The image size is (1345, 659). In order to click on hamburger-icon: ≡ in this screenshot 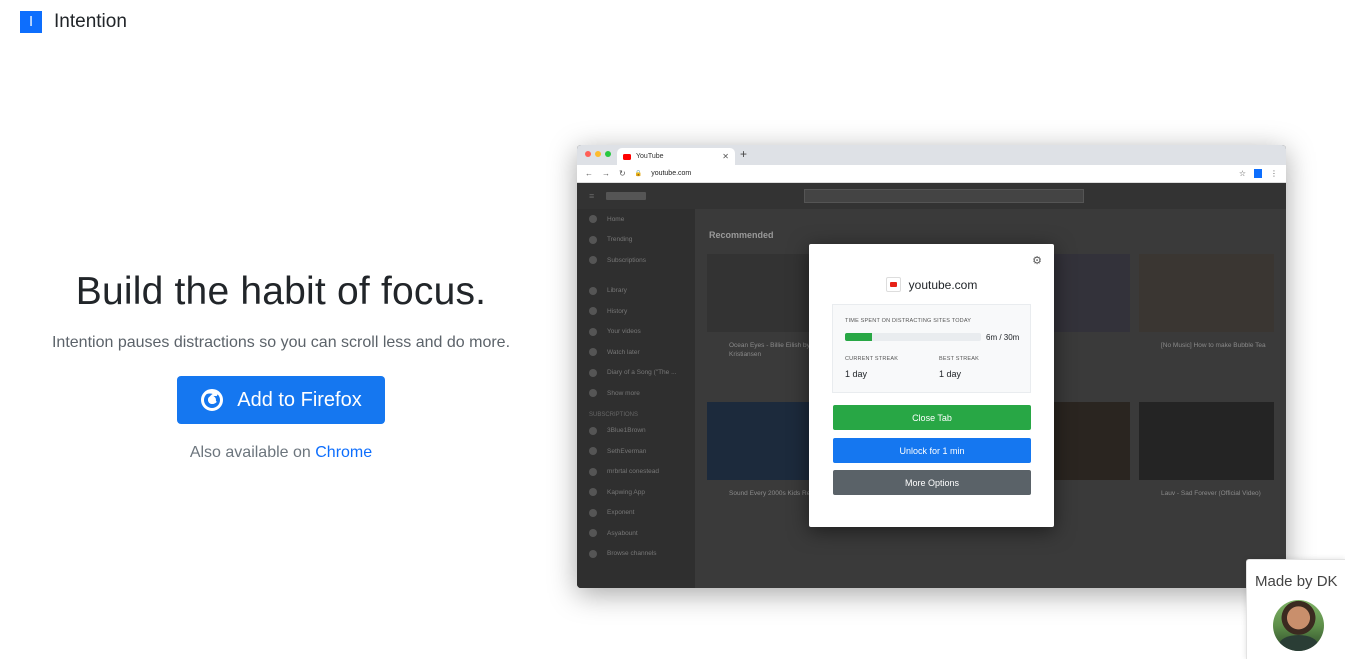, I will do `click(592, 196)`.